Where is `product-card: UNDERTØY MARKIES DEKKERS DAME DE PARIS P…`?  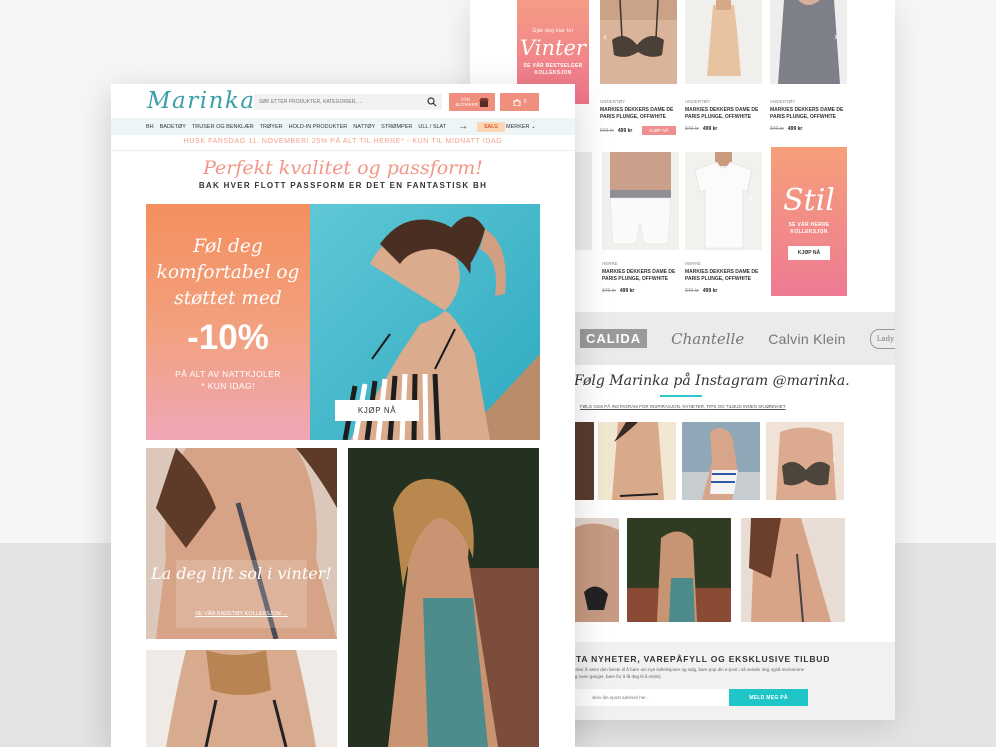 product-card: UNDERTØY MARKIES DEKKERS DAME DE PARIS P… is located at coordinates (723, 66).